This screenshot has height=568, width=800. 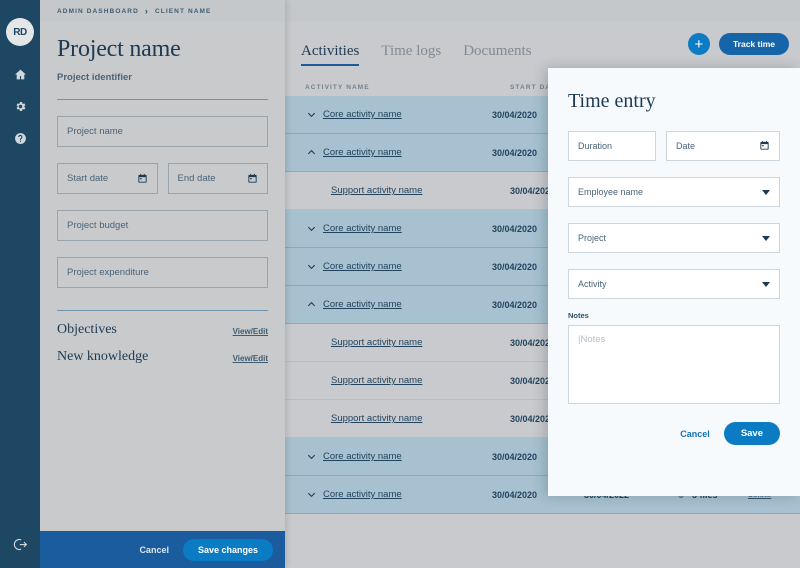 I want to click on app-logo: RD, so click(x=20, y=32).